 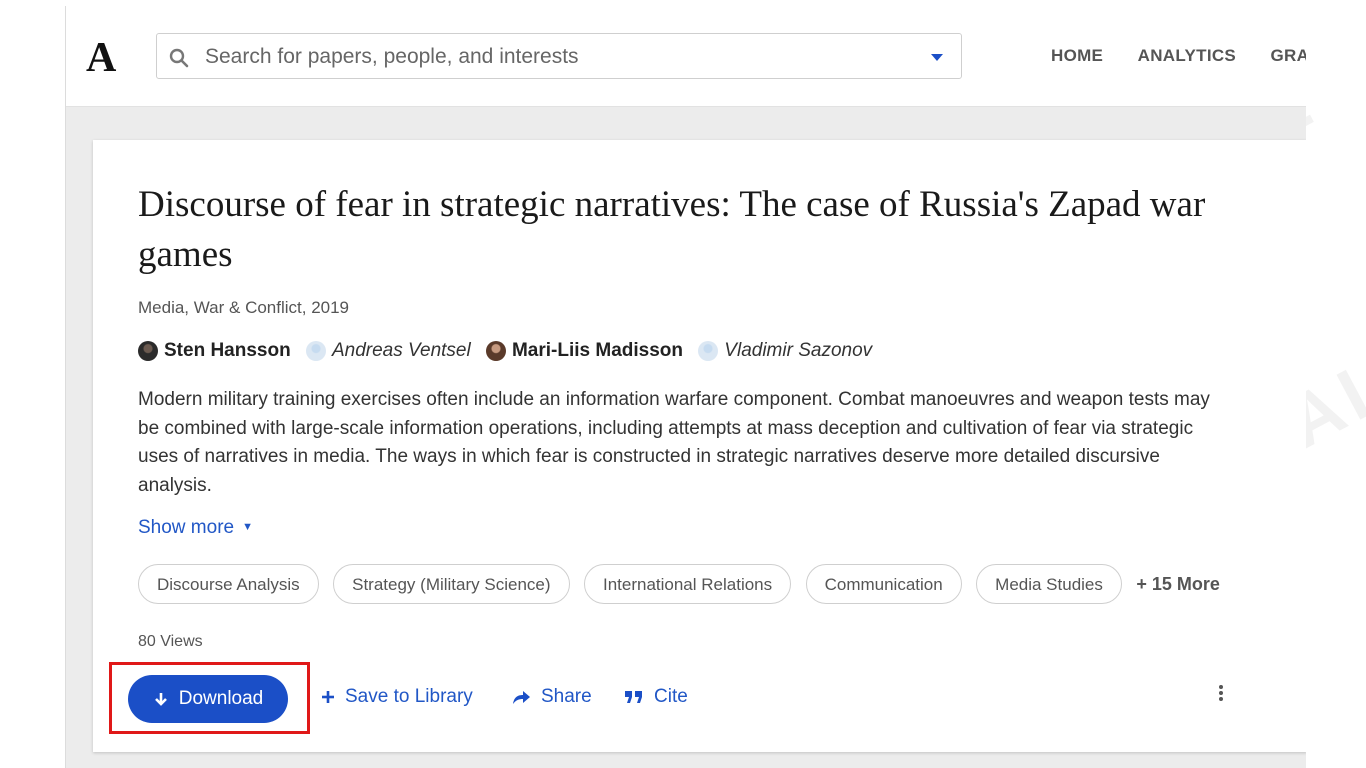 I want to click on tag-discourse-analysis: Discourse Analysis, so click(x=228, y=584).